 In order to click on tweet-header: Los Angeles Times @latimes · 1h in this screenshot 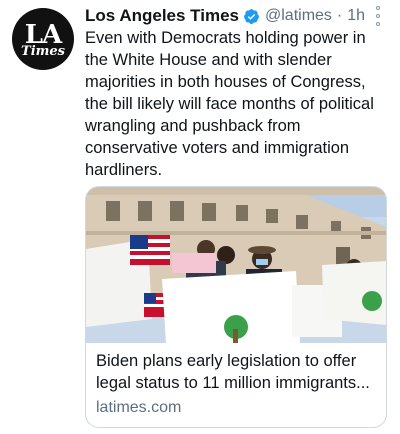, I will do `click(225, 16)`.